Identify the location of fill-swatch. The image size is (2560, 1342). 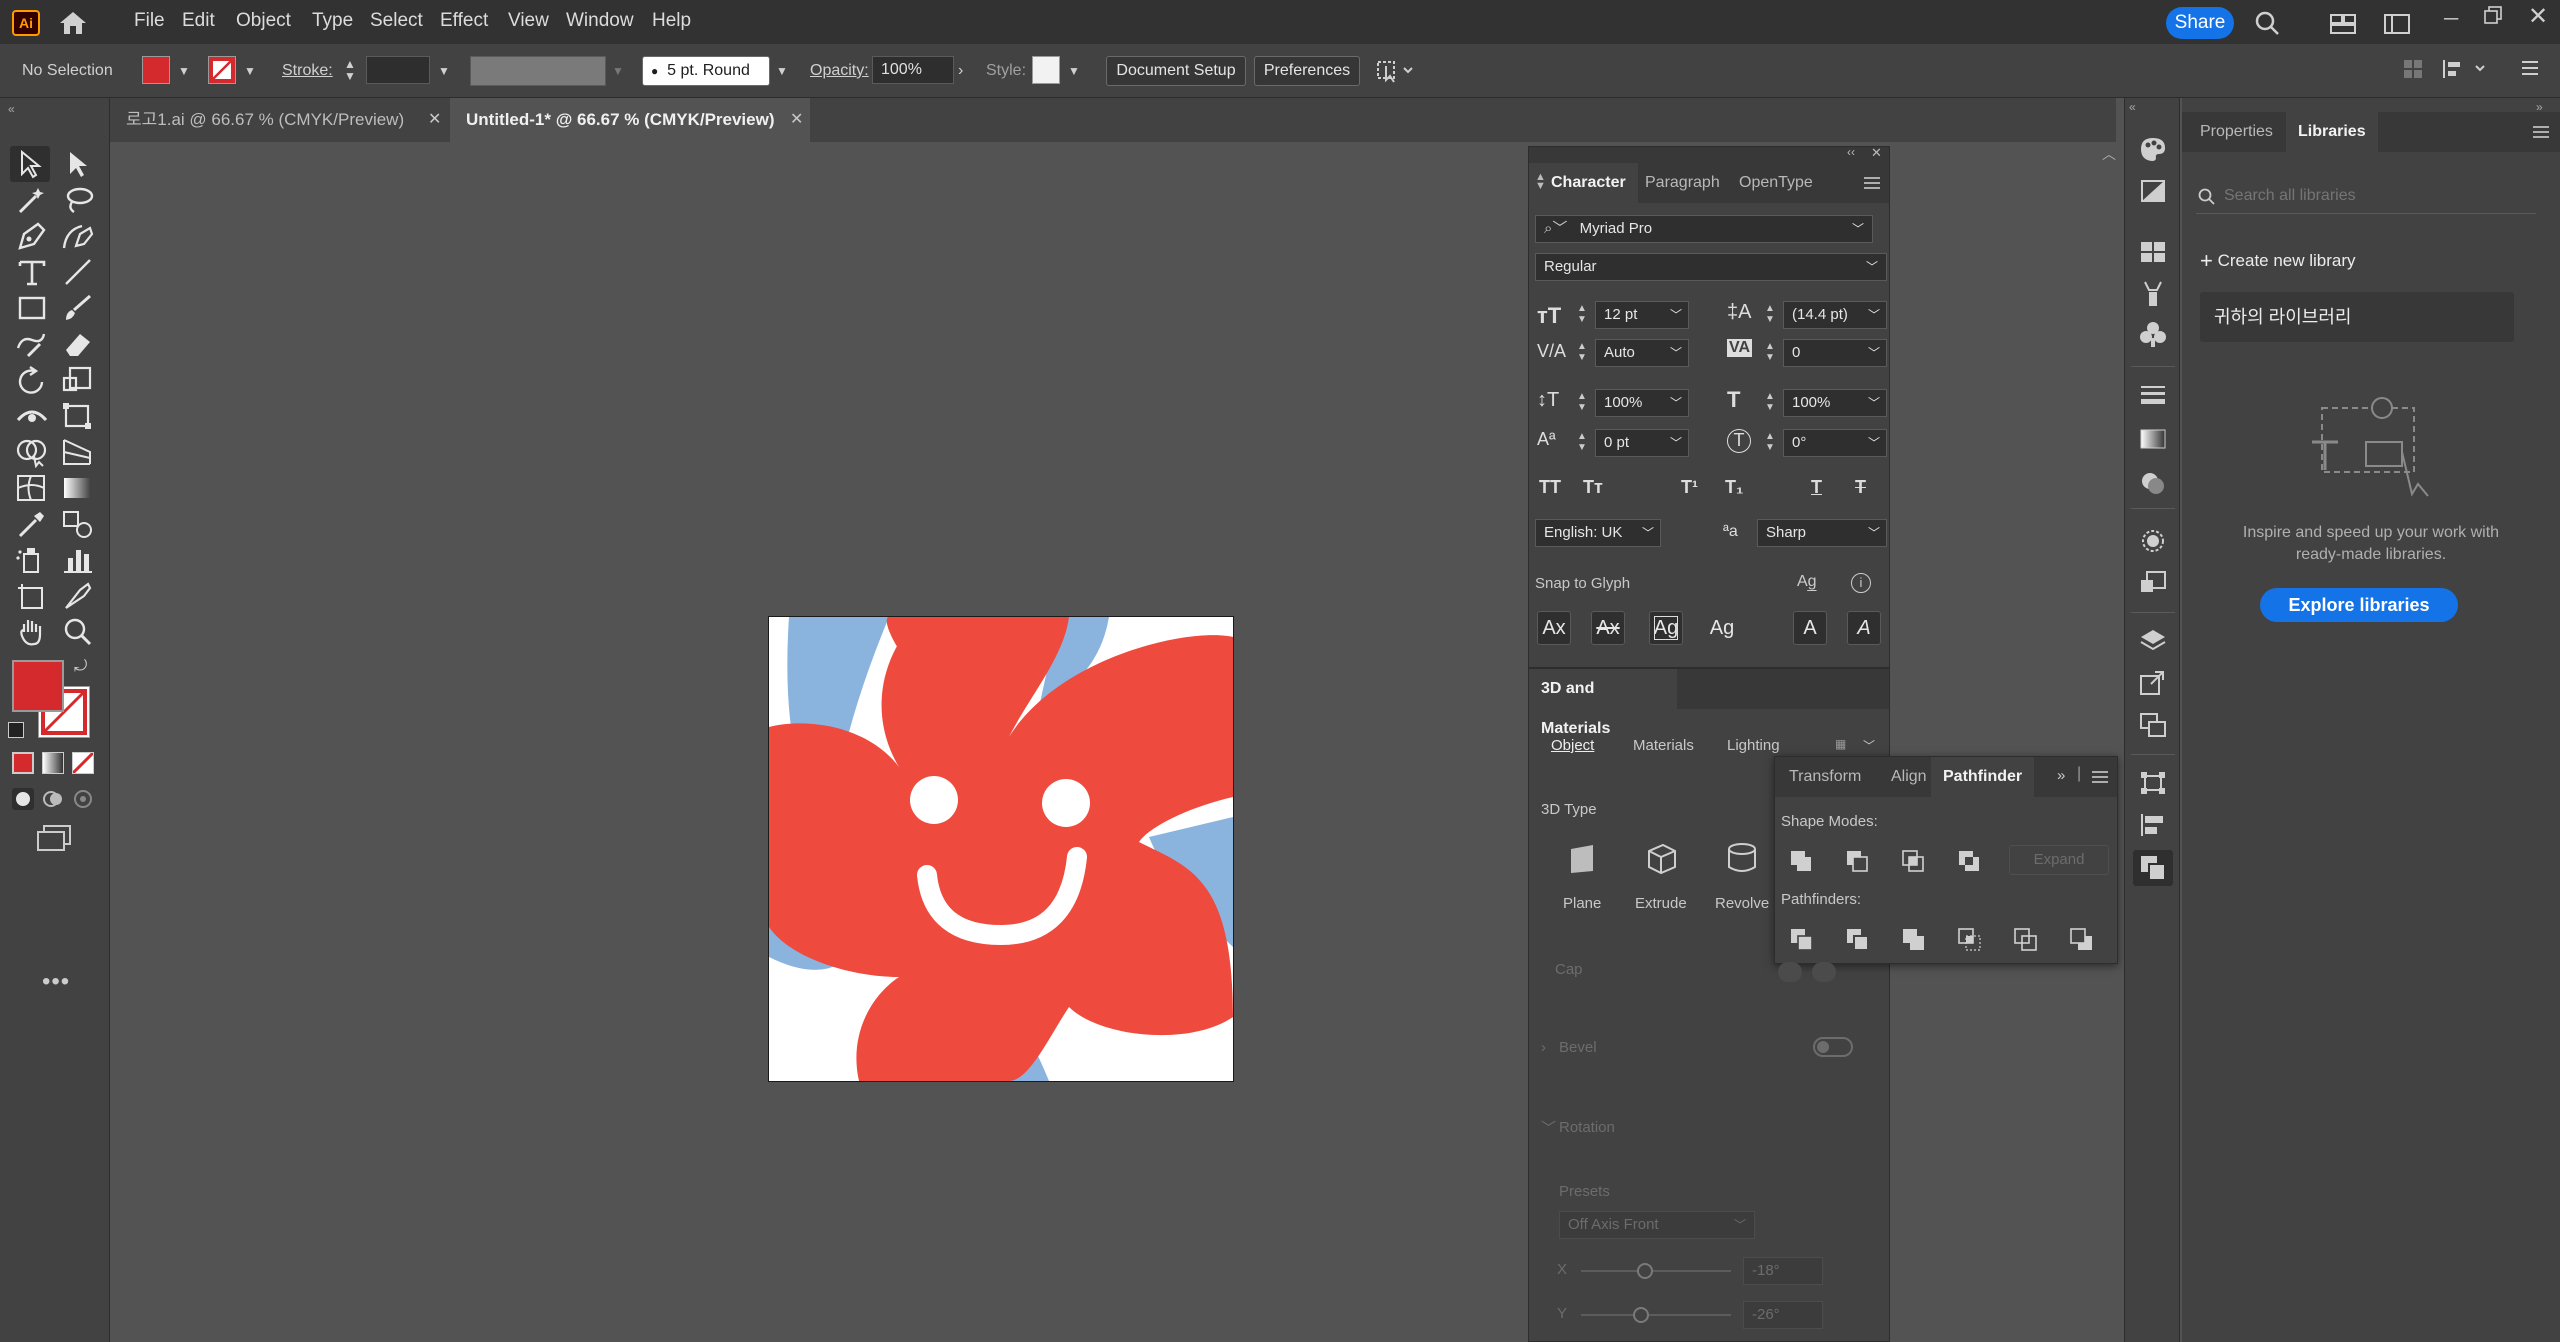
(156, 70).